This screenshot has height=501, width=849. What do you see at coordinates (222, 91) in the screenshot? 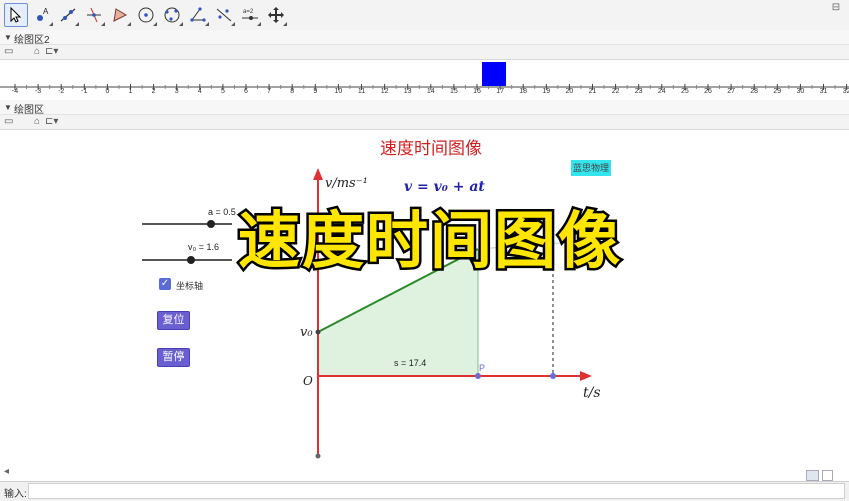
I see `number-line-tick-label: 5` at bounding box center [222, 91].